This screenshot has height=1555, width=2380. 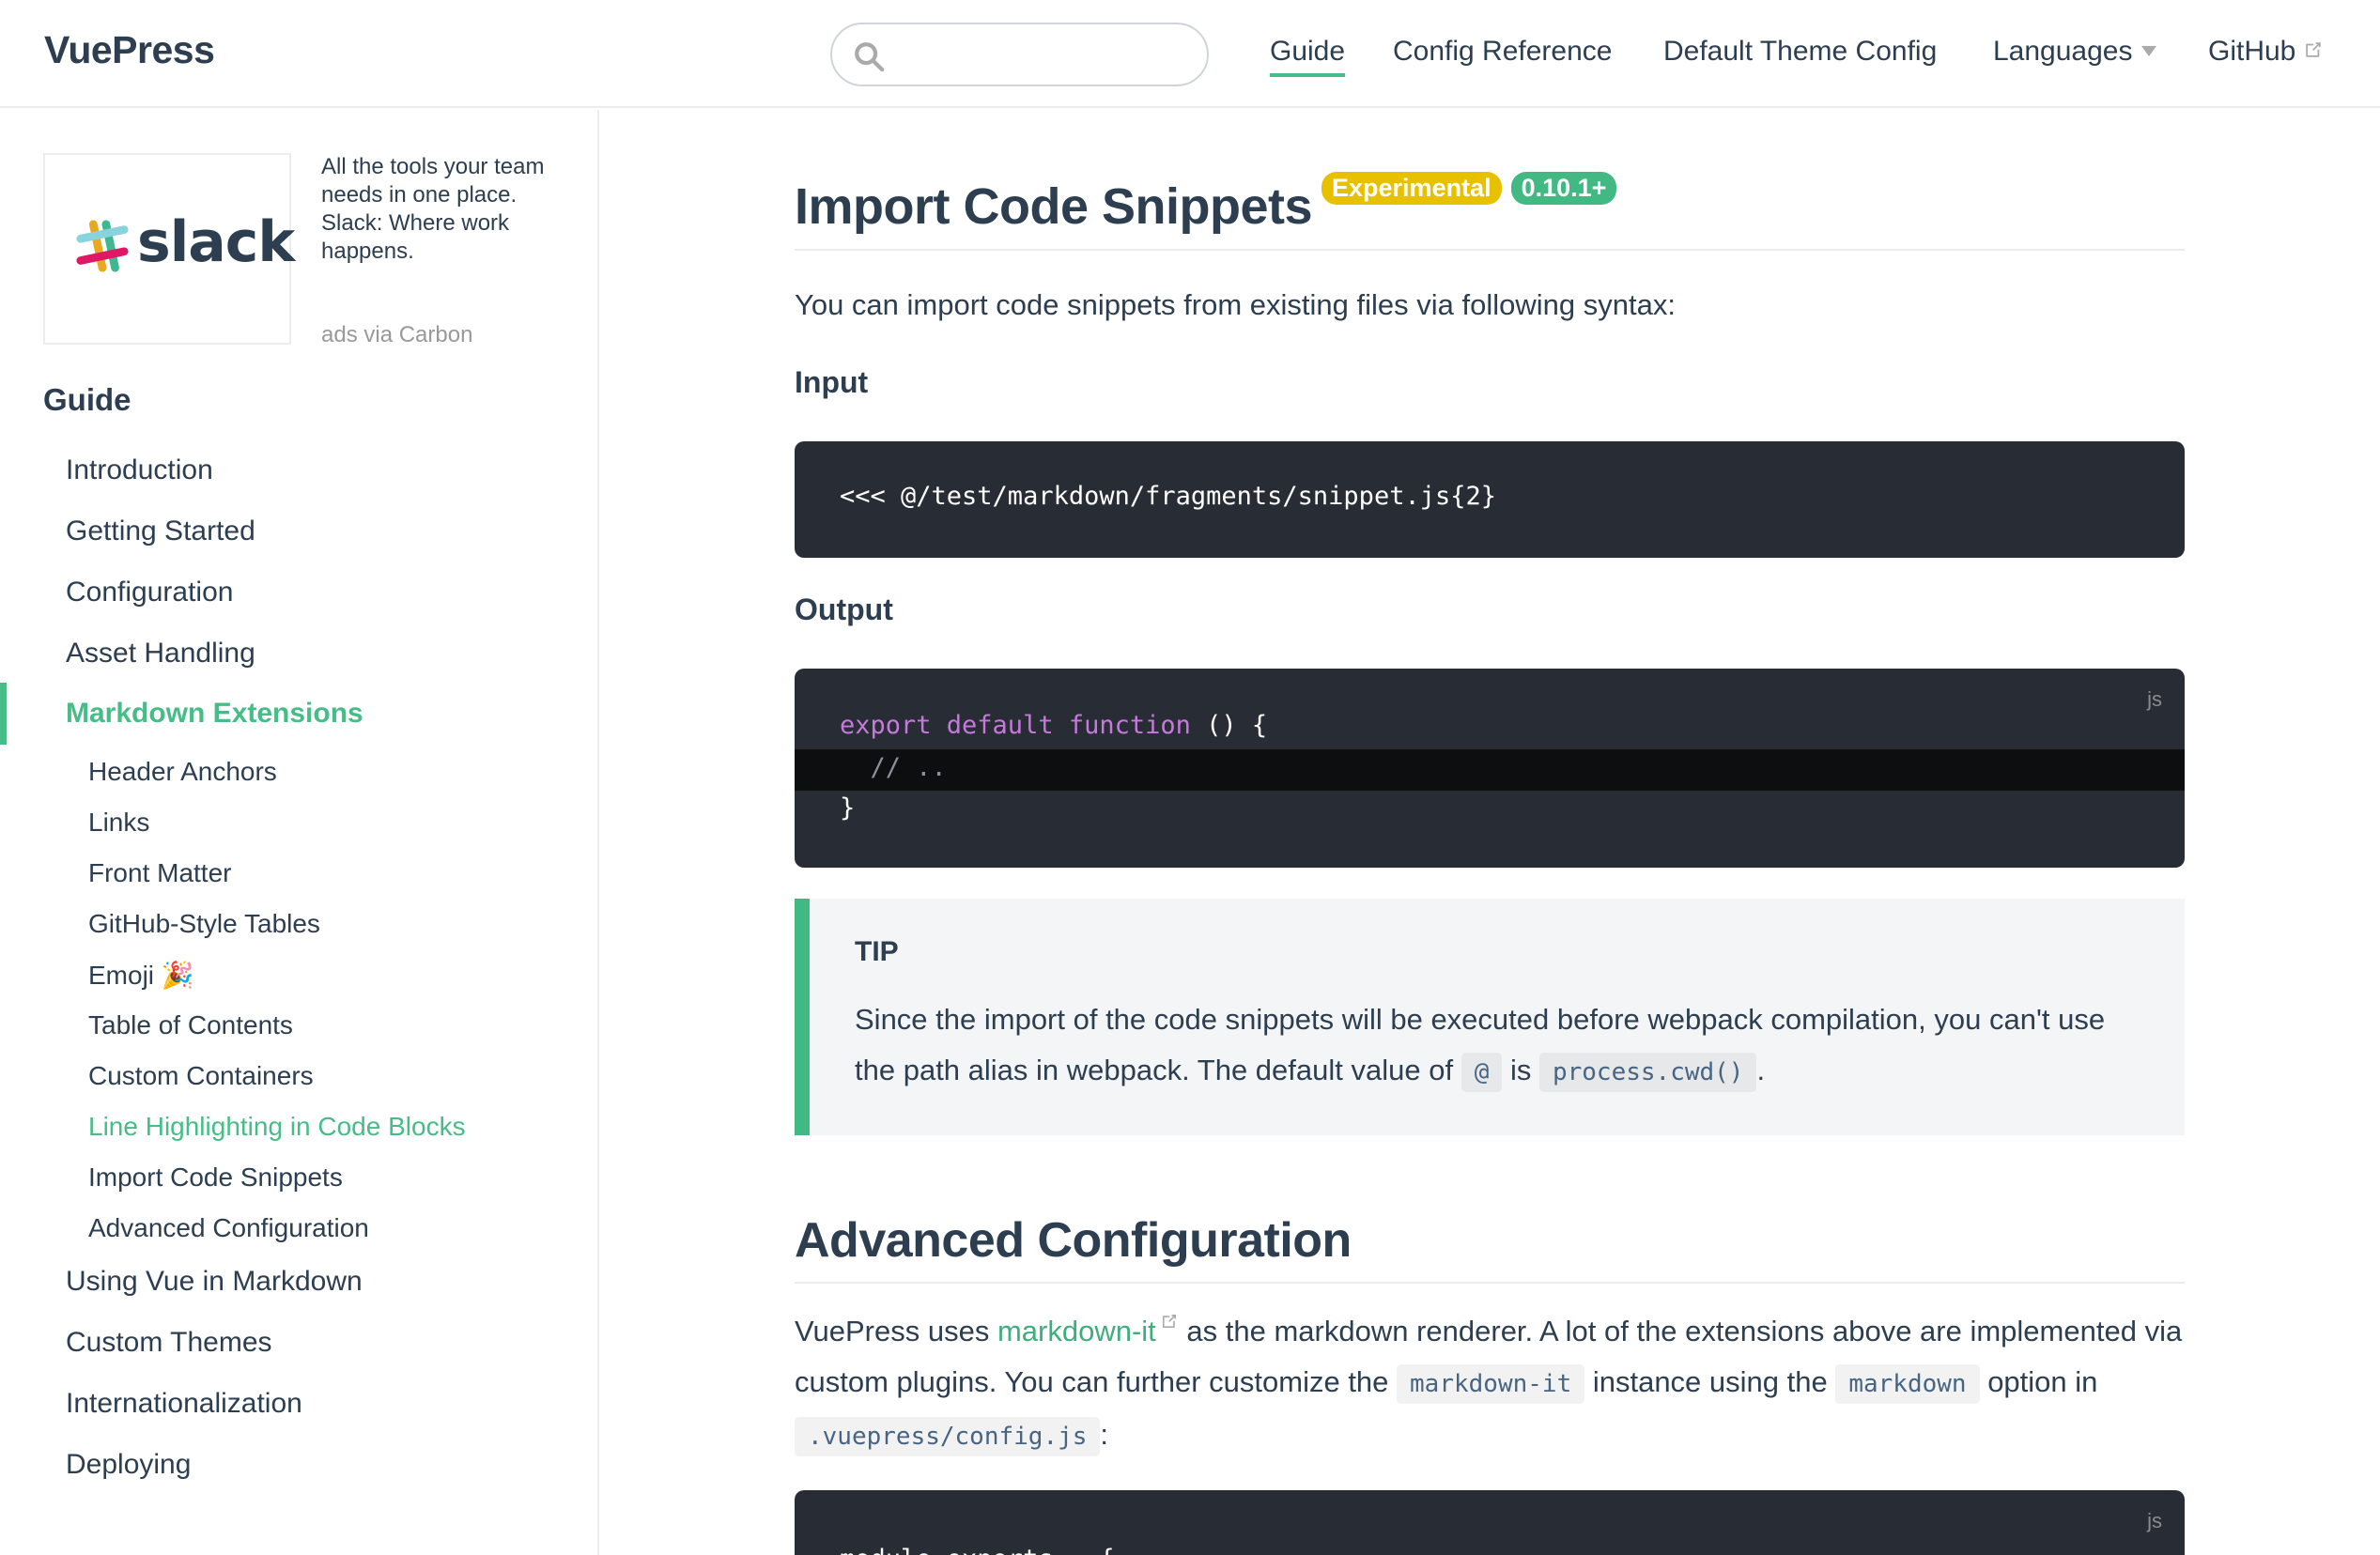 I want to click on config-code-block: js module.exports = {, so click(x=1490, y=1522).